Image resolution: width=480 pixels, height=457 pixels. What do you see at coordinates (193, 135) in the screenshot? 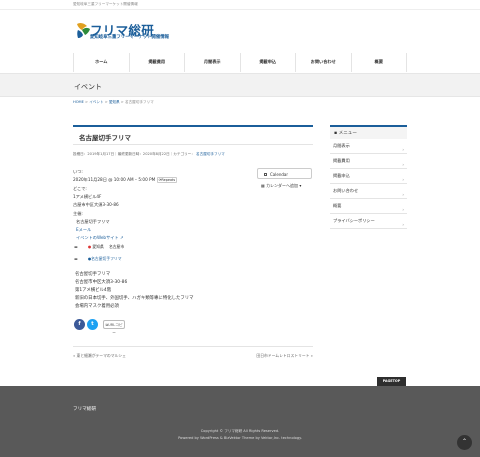
I see `entry-title-box: 名古屋切手フリマ` at bounding box center [193, 135].